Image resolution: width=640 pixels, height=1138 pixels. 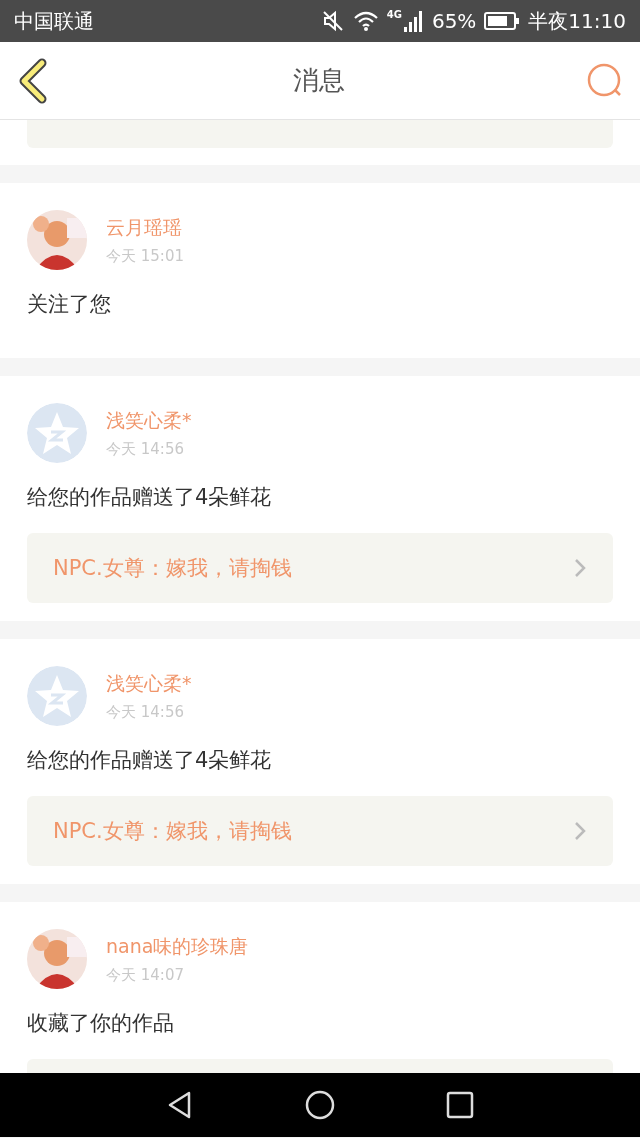 I want to click on recents-nav-icon, so click(x=460, y=1105).